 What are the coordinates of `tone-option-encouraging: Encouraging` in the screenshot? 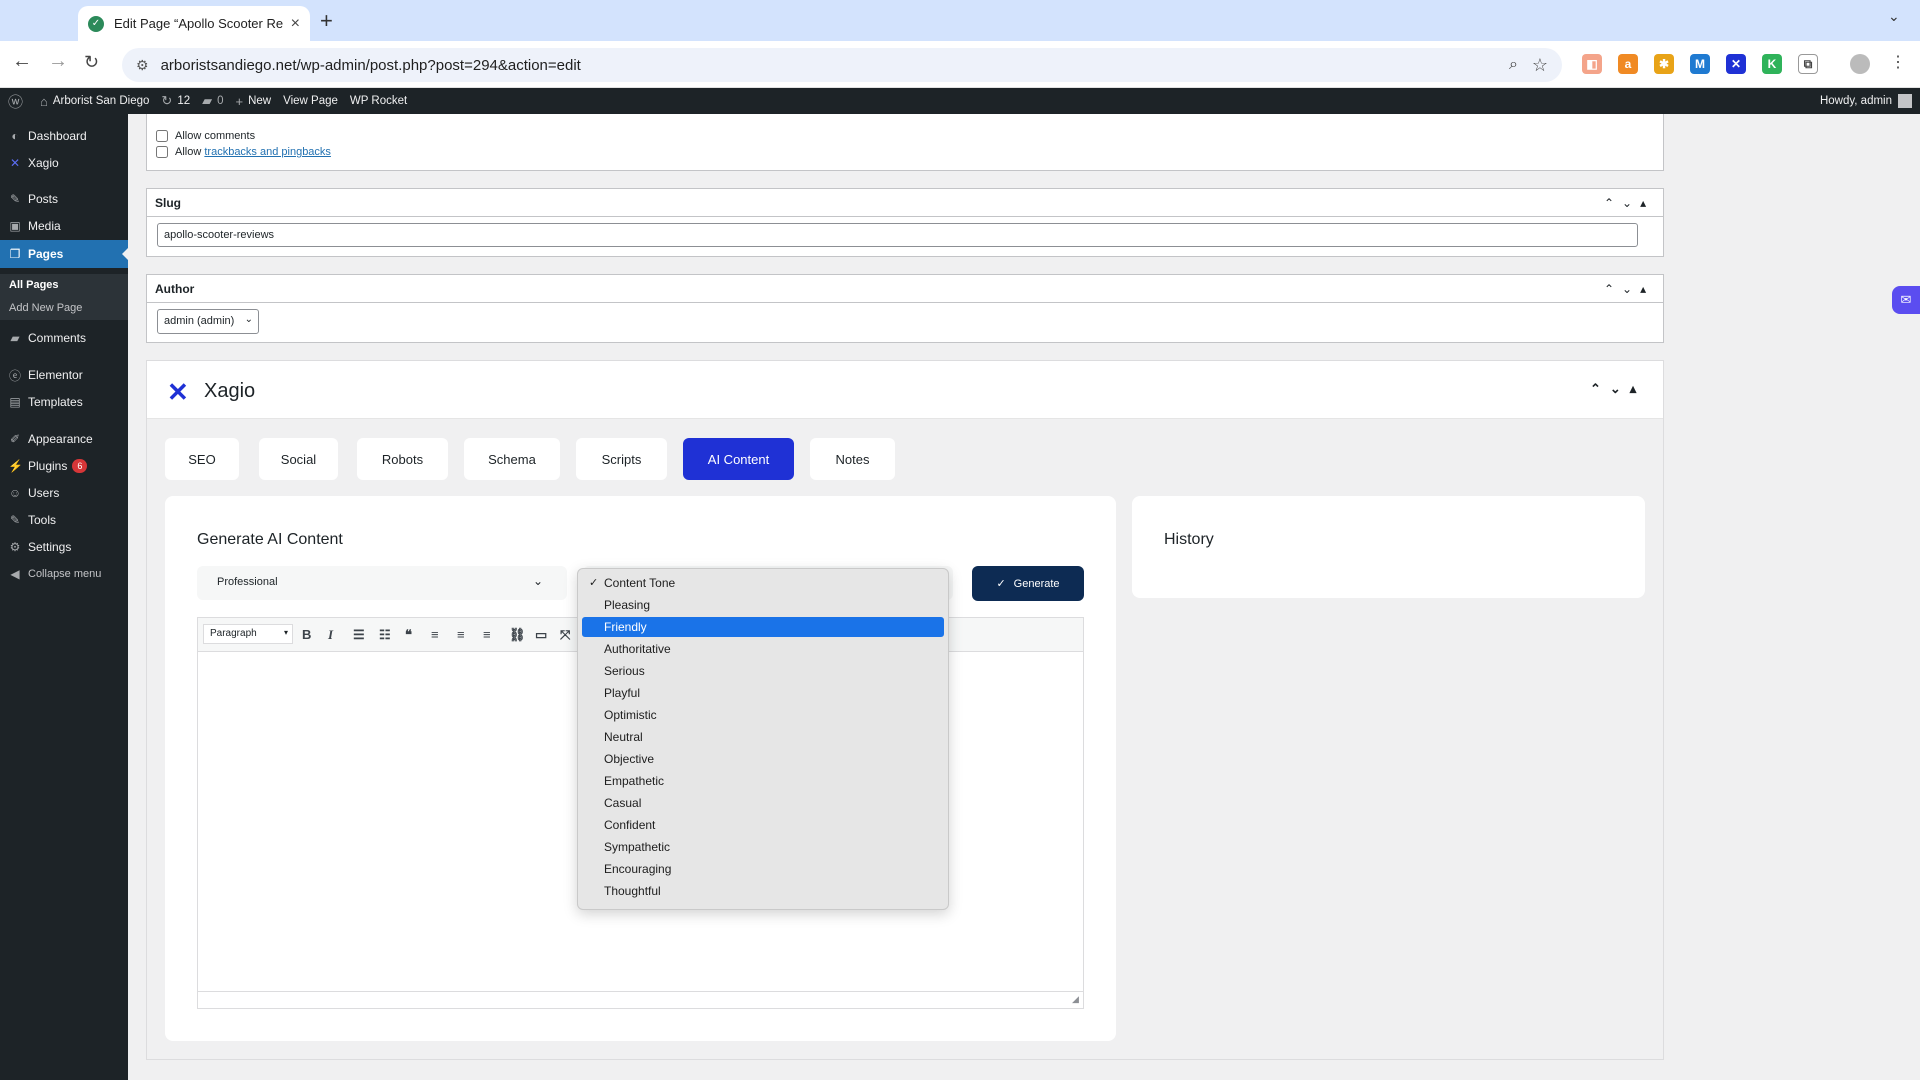 It's located at (763, 869).